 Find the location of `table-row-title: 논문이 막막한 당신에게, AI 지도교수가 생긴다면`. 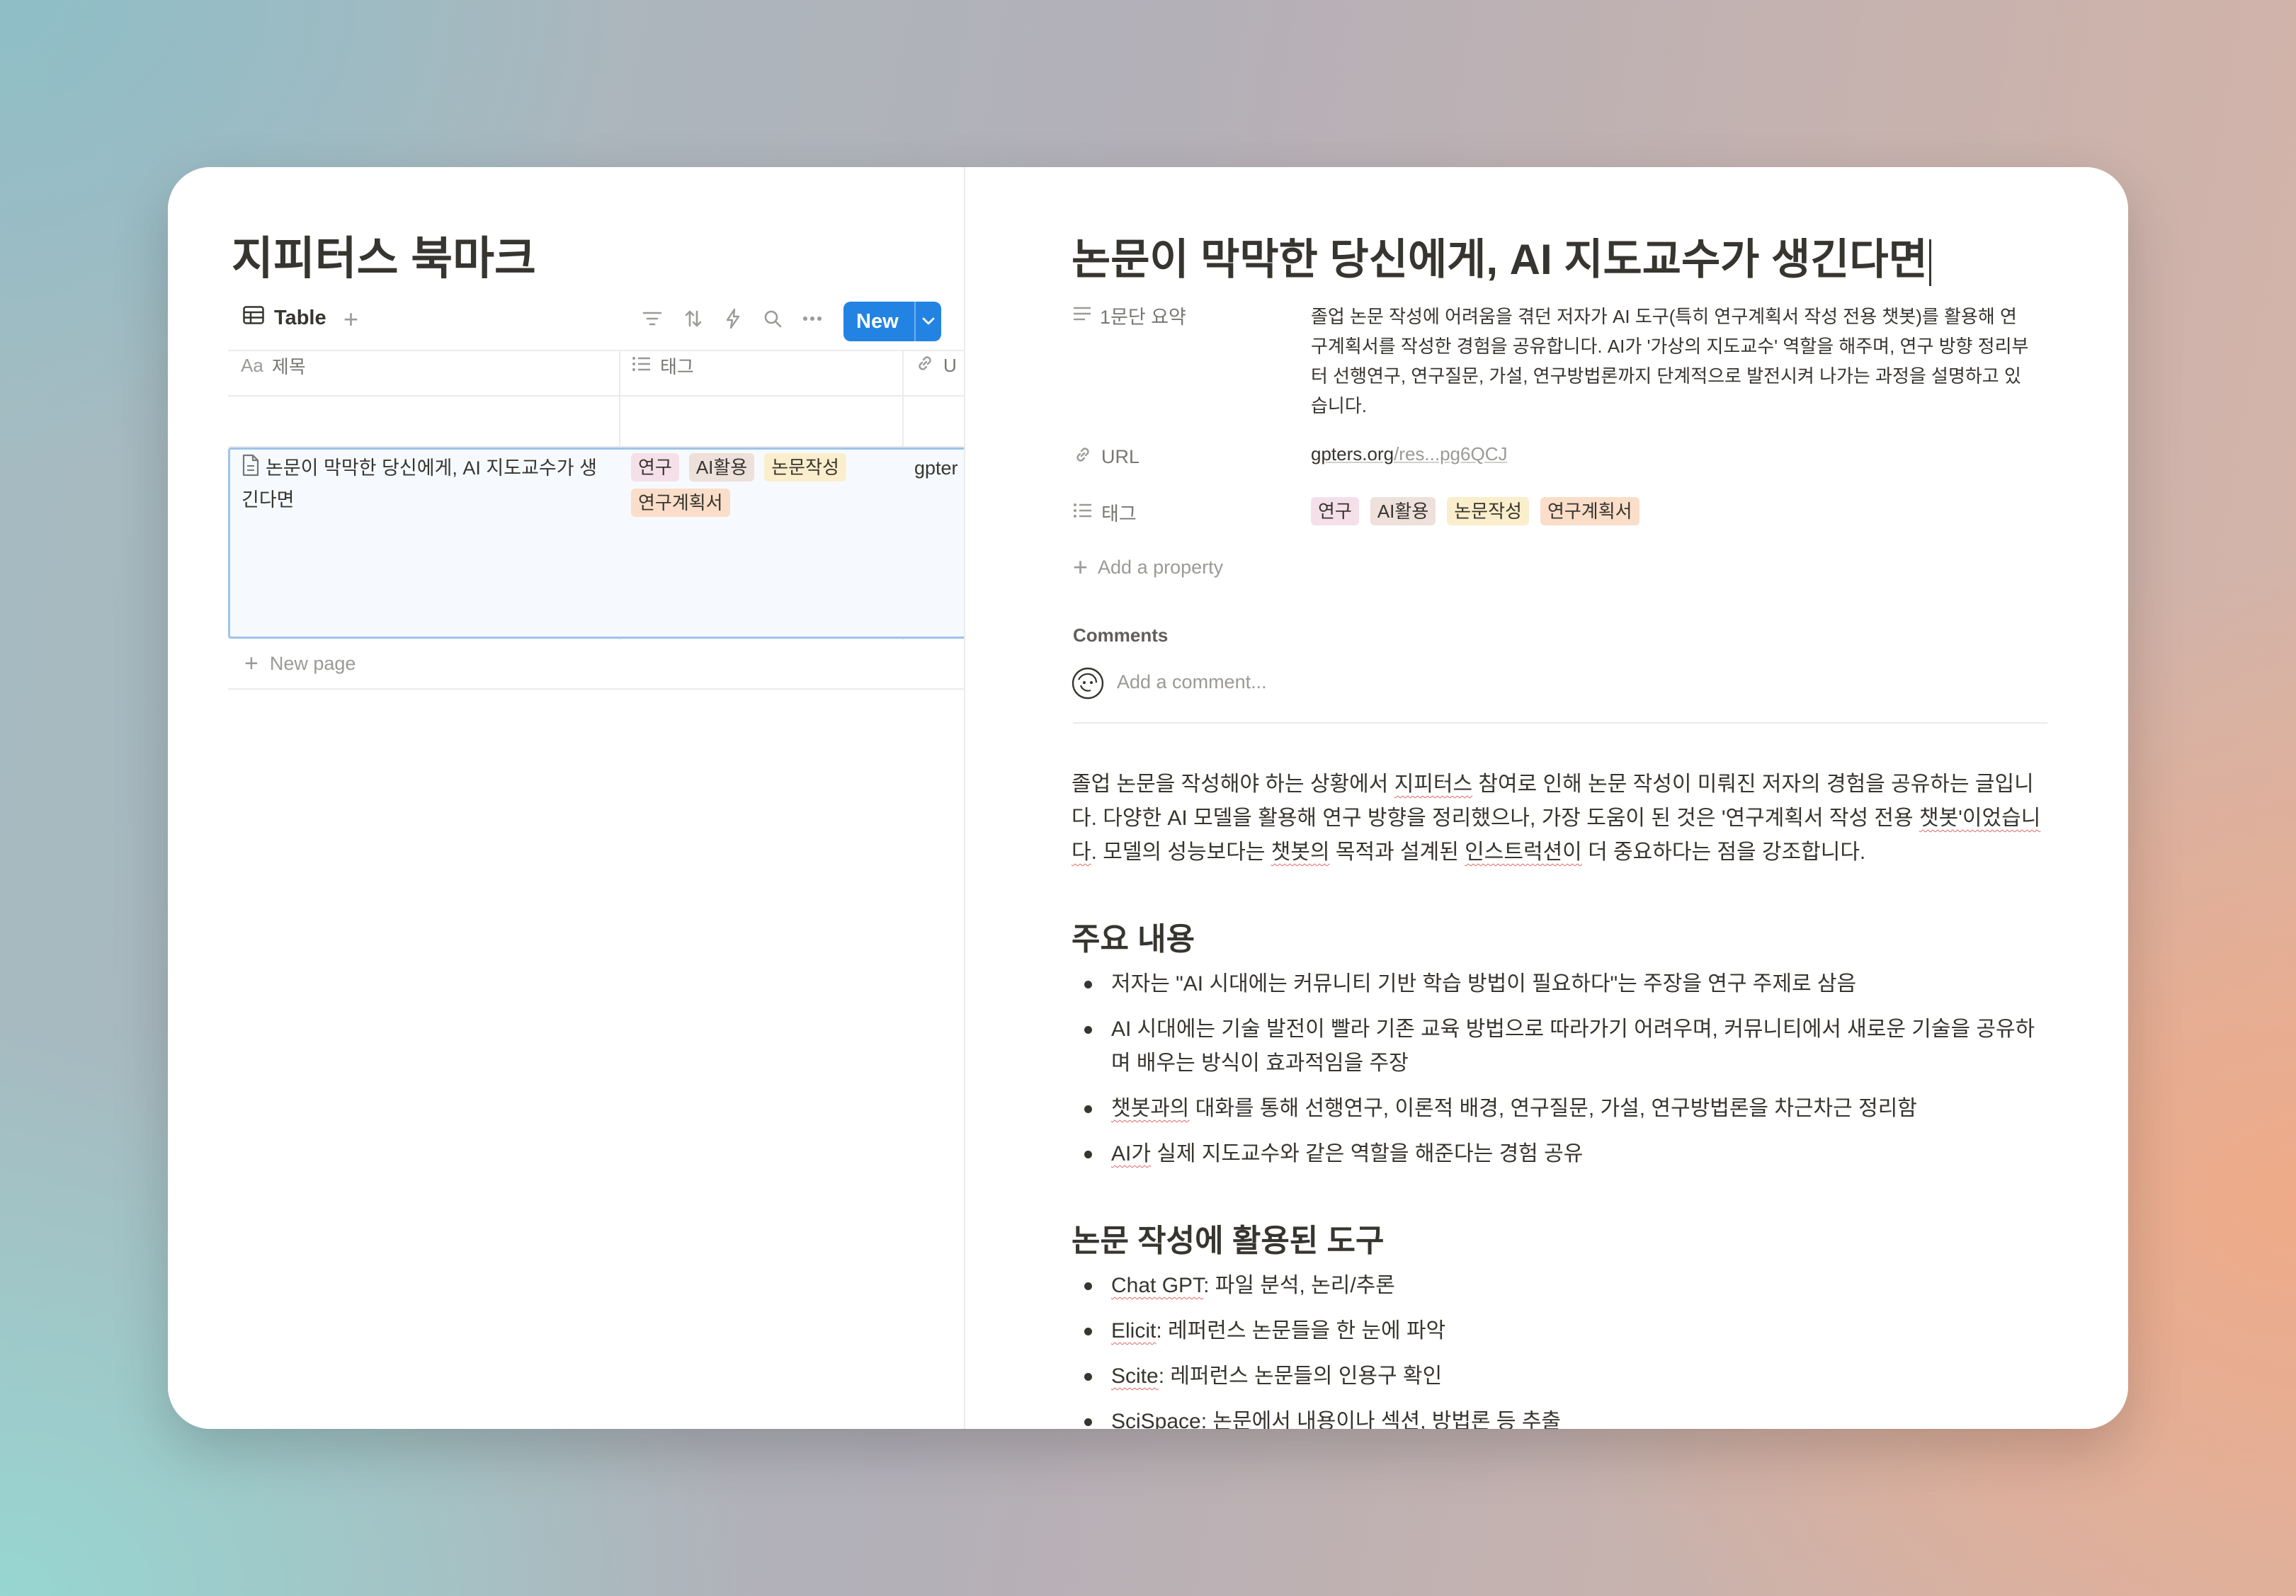

table-row-title: 논문이 막막한 당신에게, AI 지도교수가 생긴다면 is located at coordinates (425, 484).